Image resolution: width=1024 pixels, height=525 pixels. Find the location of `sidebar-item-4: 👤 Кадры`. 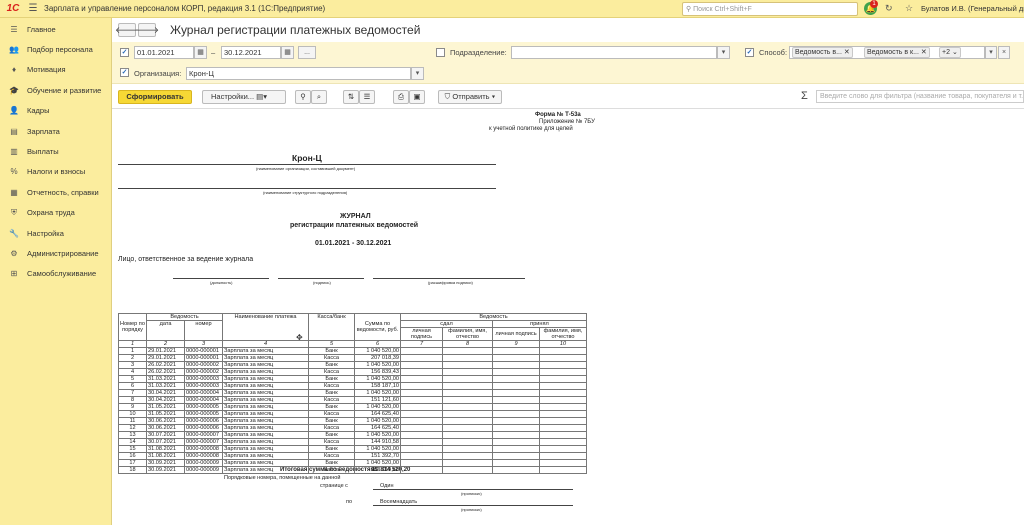

sidebar-item-4: 👤 Кадры is located at coordinates (55, 111).